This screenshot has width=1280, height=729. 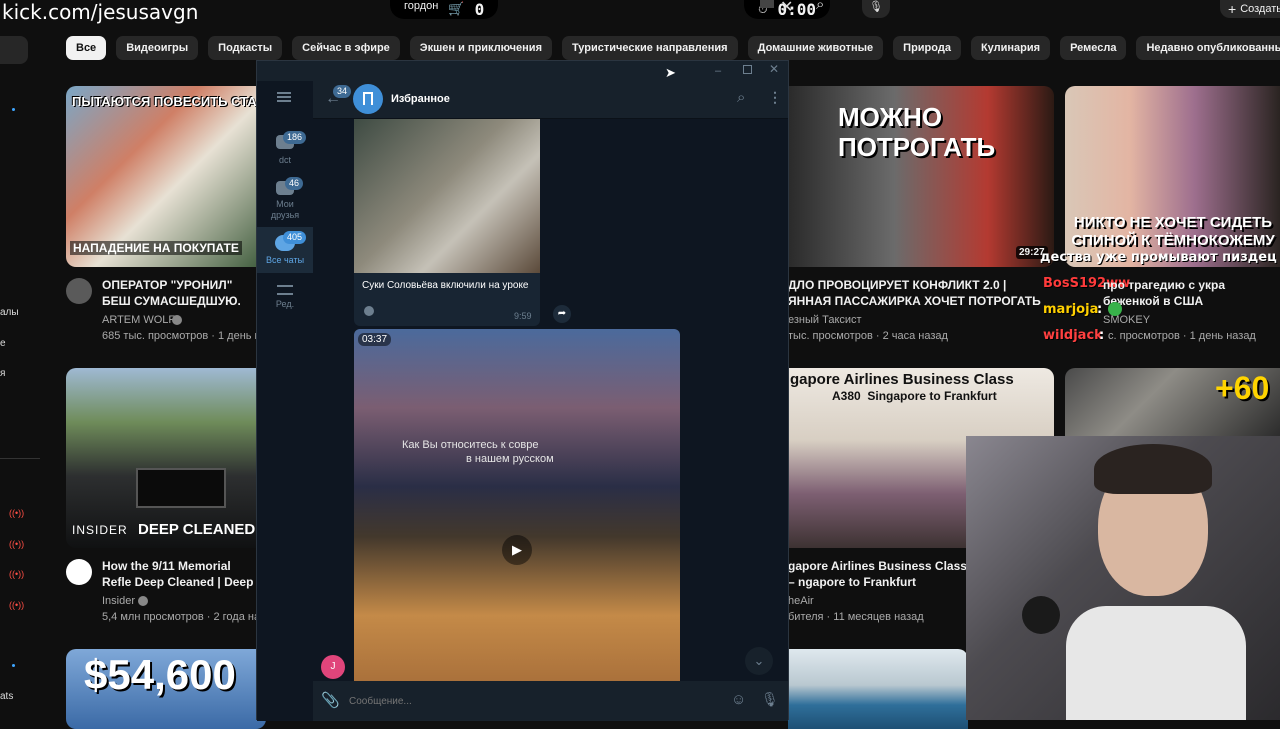 I want to click on channel-name: ARTEM WOLF, so click(x=138, y=320).